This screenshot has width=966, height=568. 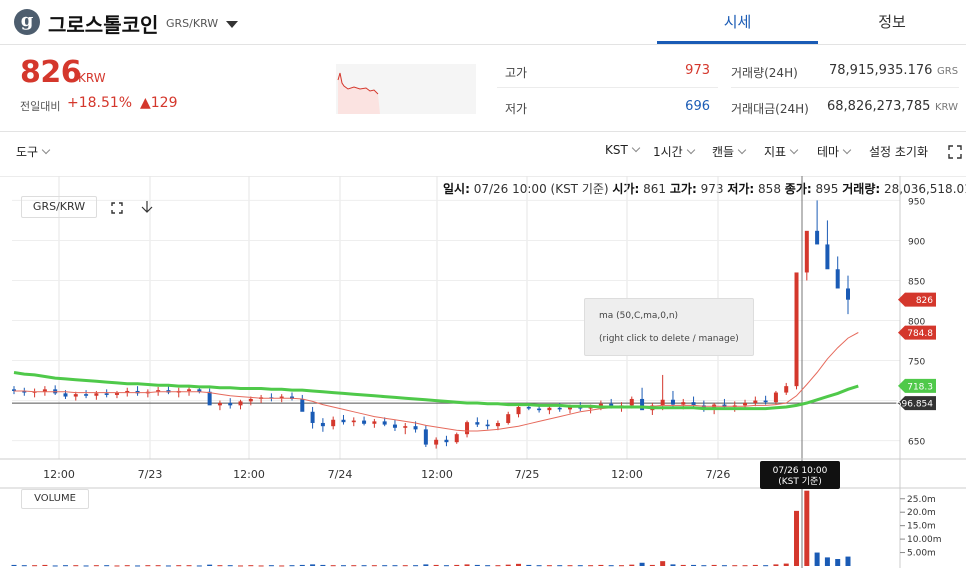 What do you see at coordinates (639, 316) in the screenshot?
I see `ma-tooltip-title: ma (50,C,ma,0,n)` at bounding box center [639, 316].